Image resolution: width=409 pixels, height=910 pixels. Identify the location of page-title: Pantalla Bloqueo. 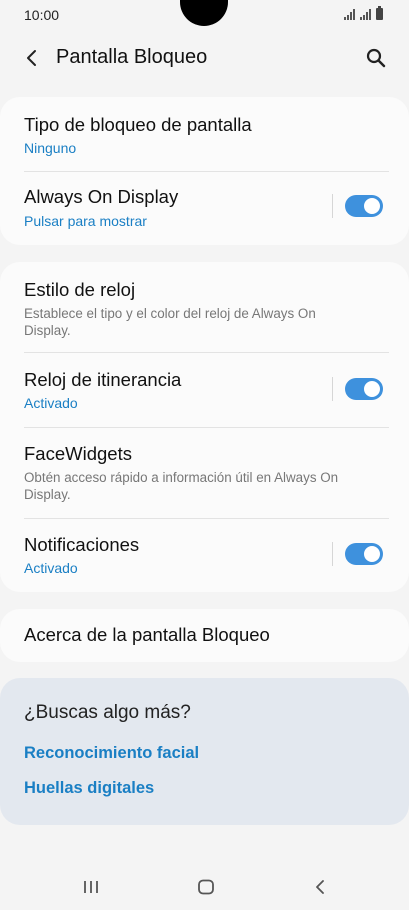
(132, 57).